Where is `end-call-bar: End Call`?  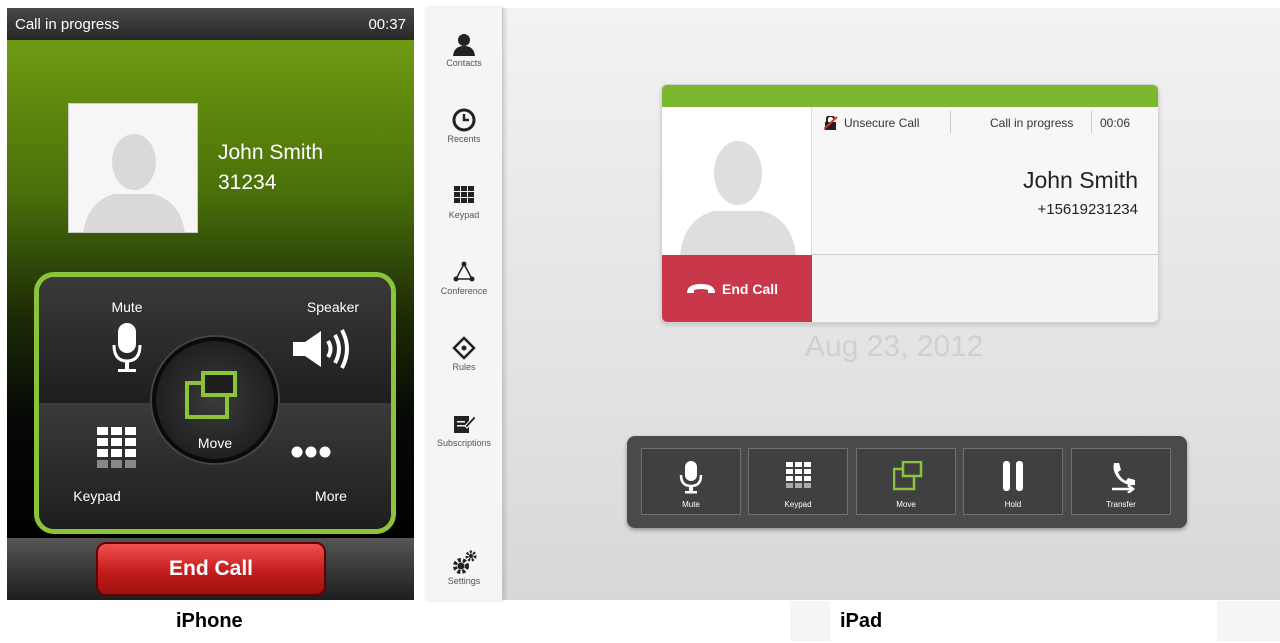
end-call-bar: End Call is located at coordinates (210, 569).